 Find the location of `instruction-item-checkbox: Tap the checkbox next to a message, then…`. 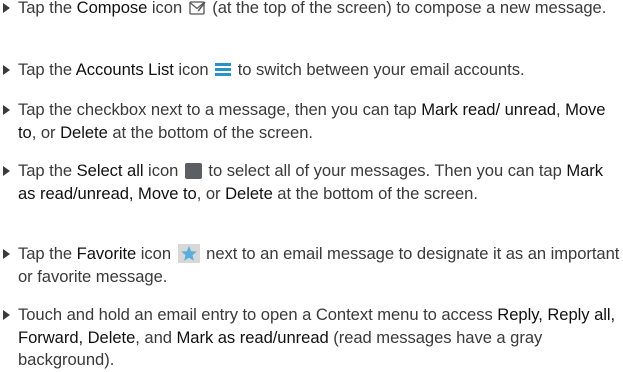

instruction-item-checkbox: Tap the checkbox next to a message, then… is located at coordinates (311, 121).